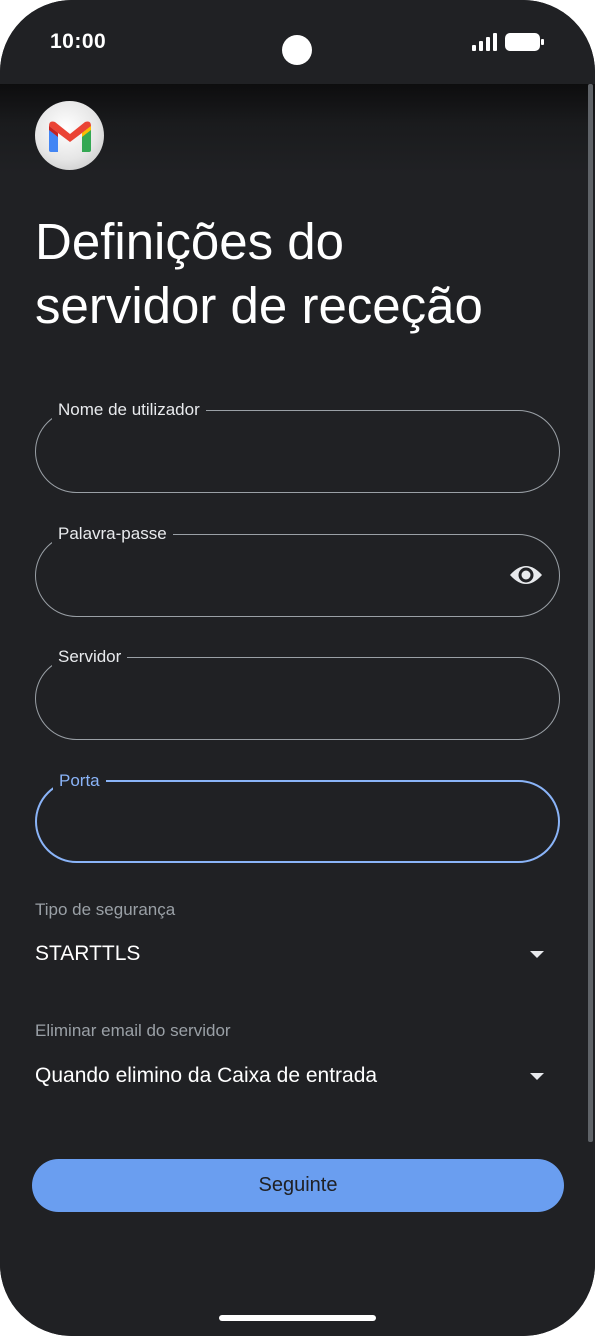 The width and height of the screenshot is (595, 1336). I want to click on server-field: Servidor, so click(297, 693).